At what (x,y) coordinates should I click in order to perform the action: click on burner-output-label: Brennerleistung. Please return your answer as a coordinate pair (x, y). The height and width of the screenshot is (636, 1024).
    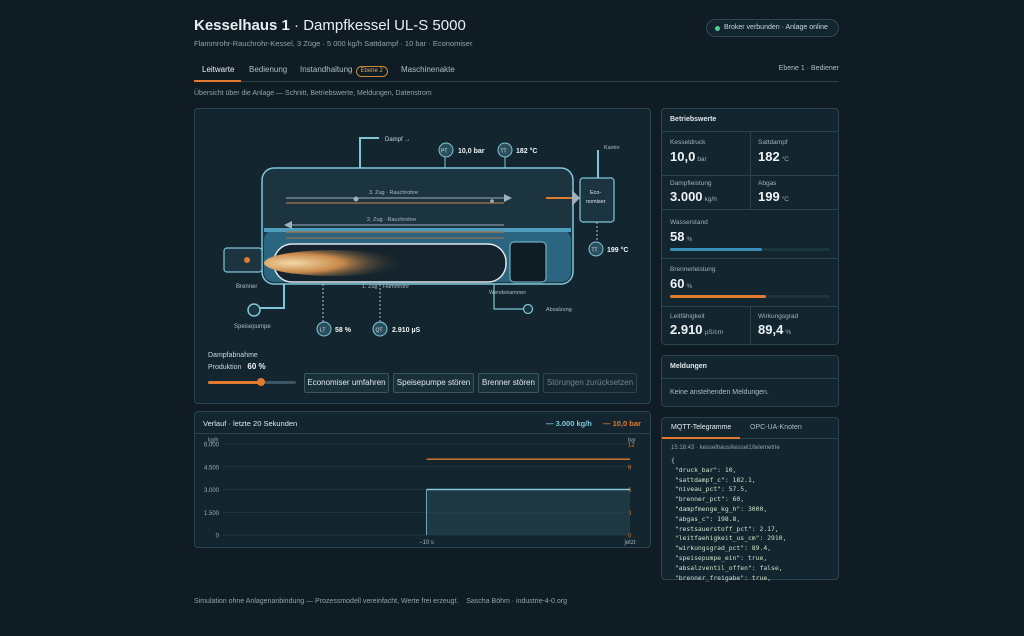
    Looking at the image, I should click on (693, 269).